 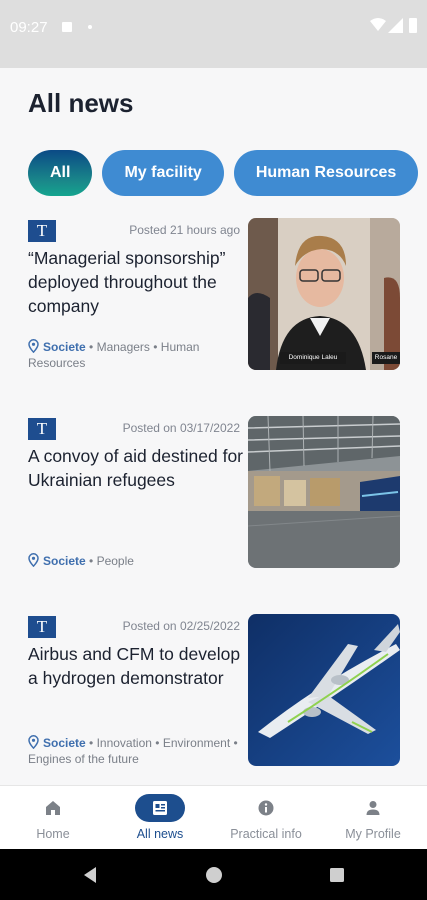 I want to click on notification-dot-icon, so click(x=90, y=27).